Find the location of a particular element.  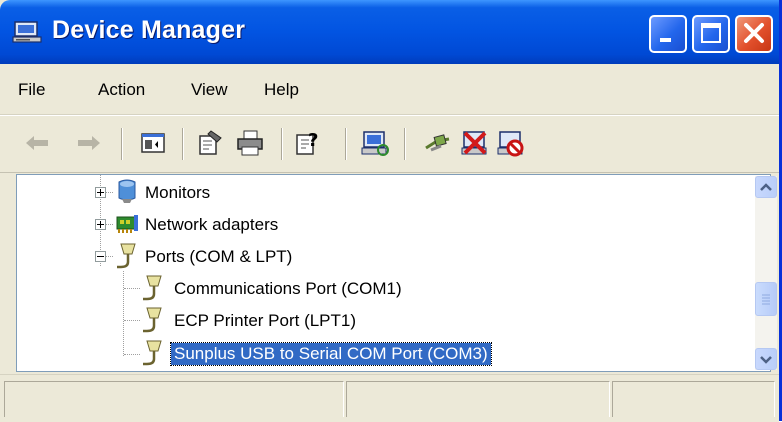

close-icon is located at coordinates (754, 33).